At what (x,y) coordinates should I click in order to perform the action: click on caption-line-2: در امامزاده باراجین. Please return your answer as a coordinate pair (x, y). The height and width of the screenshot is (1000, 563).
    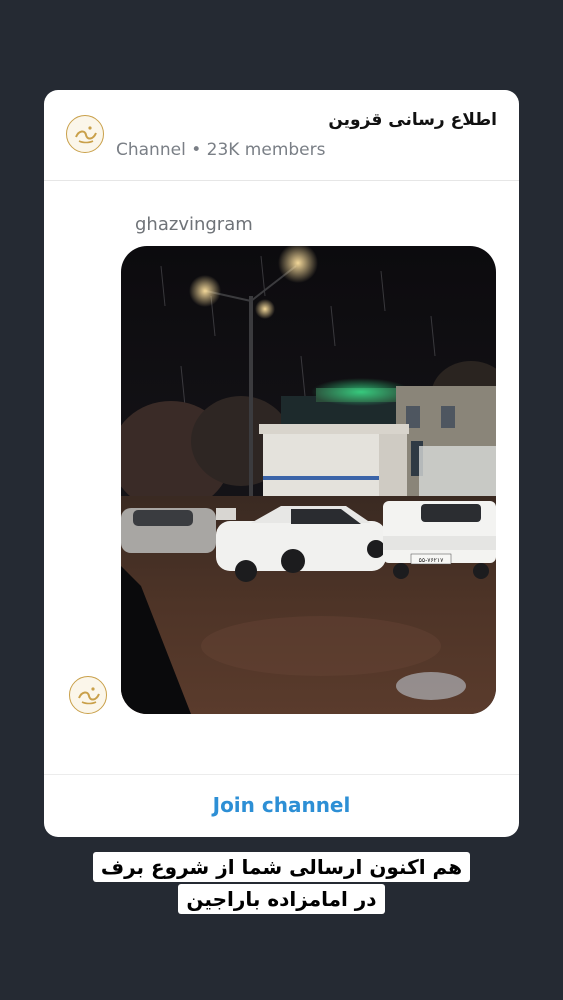
    Looking at the image, I should click on (281, 899).